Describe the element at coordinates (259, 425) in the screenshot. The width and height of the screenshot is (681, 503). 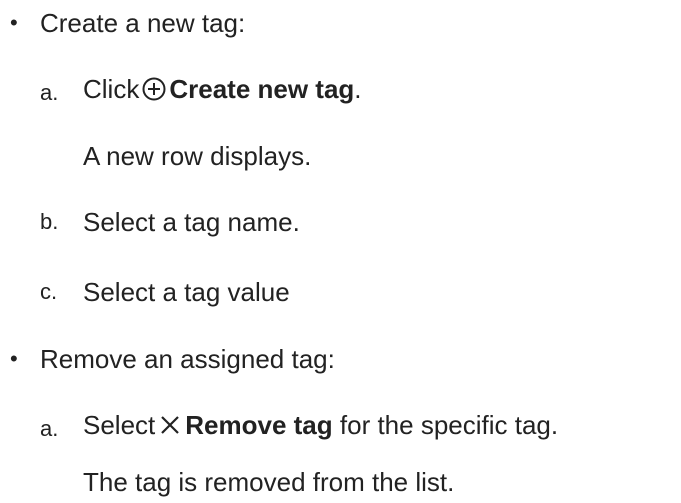
I see `remove-tag-label: Remove tag` at that location.